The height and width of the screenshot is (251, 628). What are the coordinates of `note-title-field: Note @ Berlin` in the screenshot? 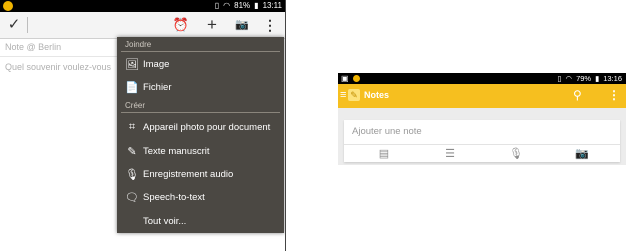 It's located at (33, 47).